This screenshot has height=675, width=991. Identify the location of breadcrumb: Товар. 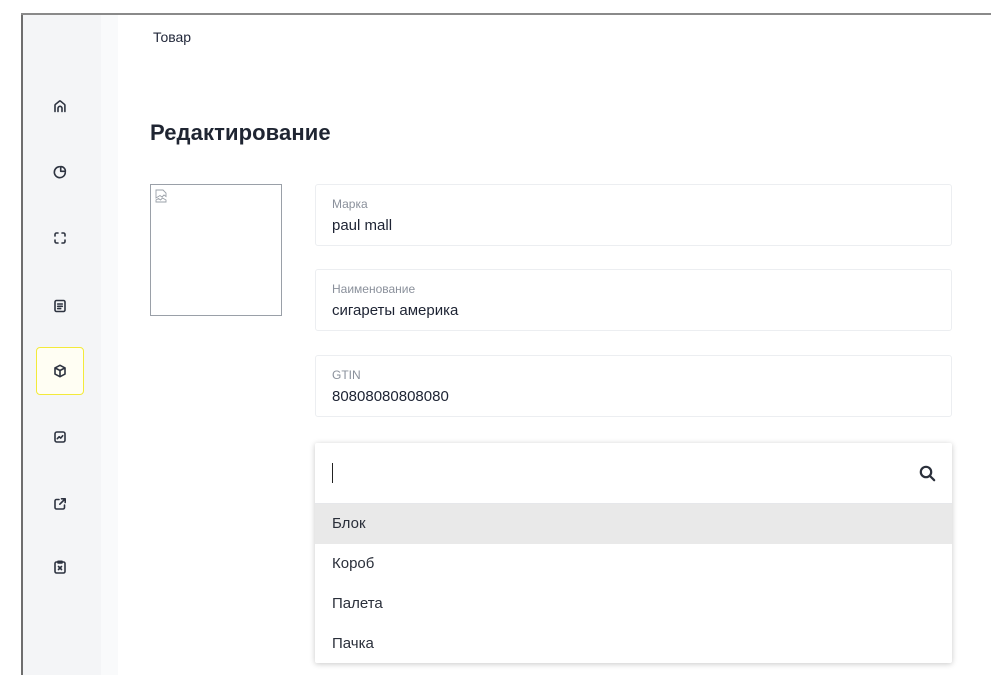
(172, 37).